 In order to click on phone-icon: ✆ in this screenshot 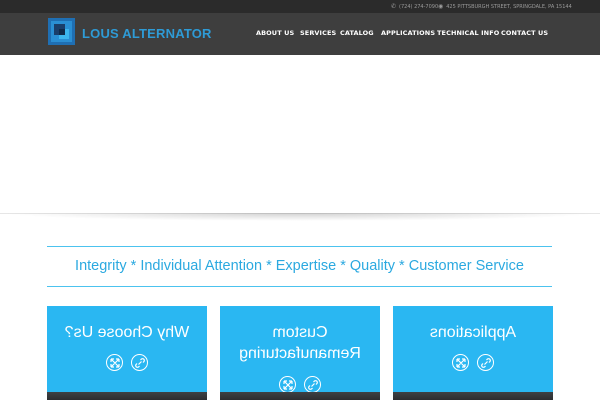, I will do `click(394, 6)`.